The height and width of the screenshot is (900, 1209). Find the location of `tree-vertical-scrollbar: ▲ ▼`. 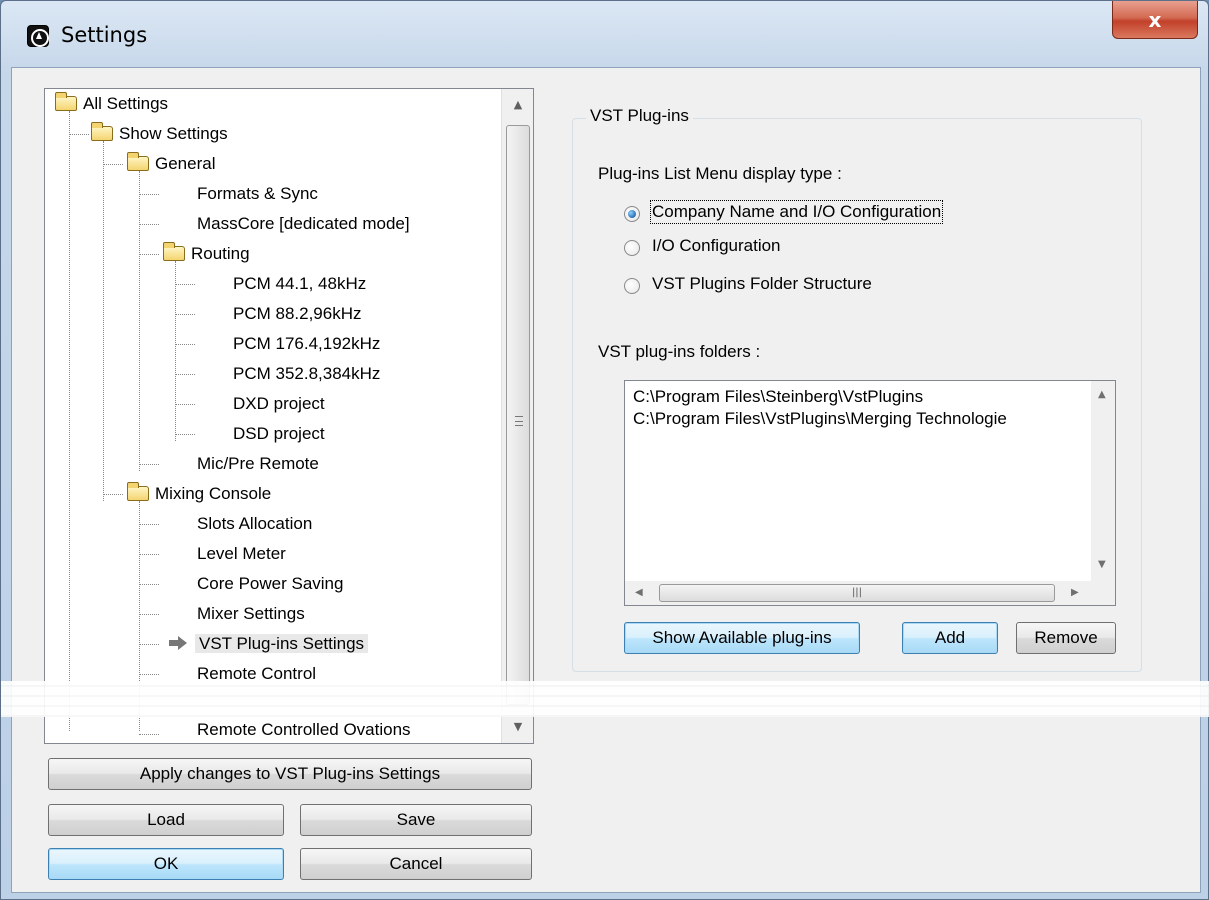

tree-vertical-scrollbar: ▲ ▼ is located at coordinates (517, 416).